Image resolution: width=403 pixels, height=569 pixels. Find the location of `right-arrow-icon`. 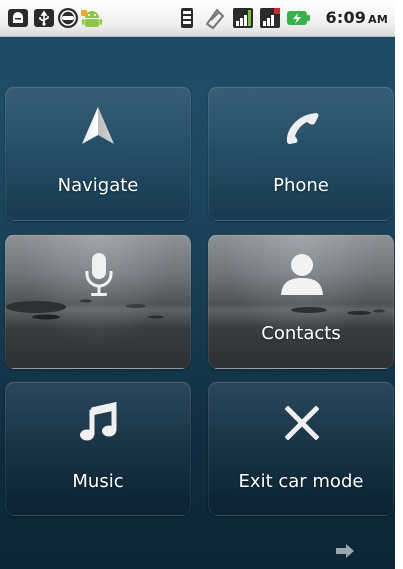

right-arrow-icon is located at coordinates (345, 551).